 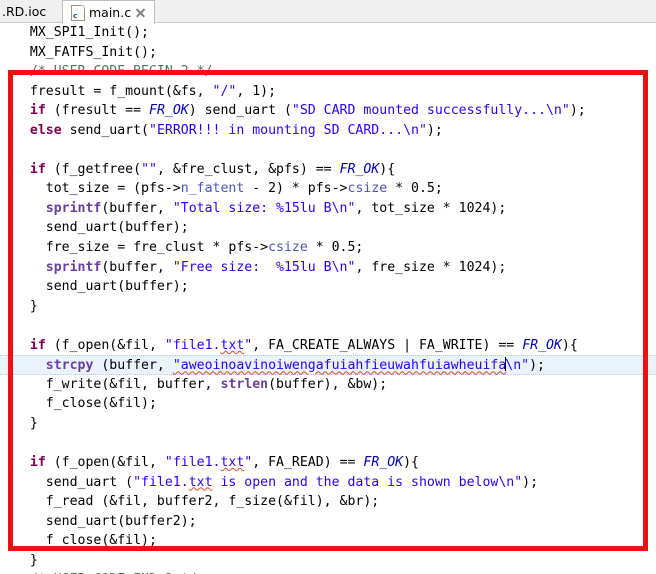 I want to click on tab-ioc-file: .RD.ioc, so click(x=27, y=11).